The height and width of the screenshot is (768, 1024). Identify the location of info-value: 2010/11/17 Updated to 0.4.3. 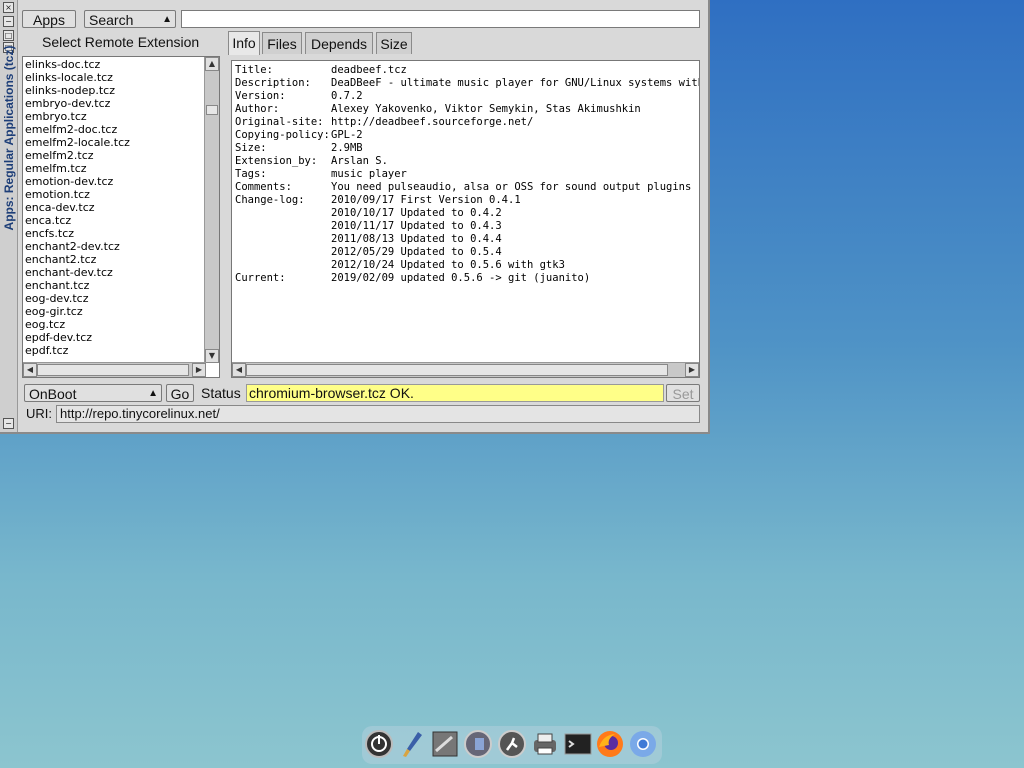
(416, 226).